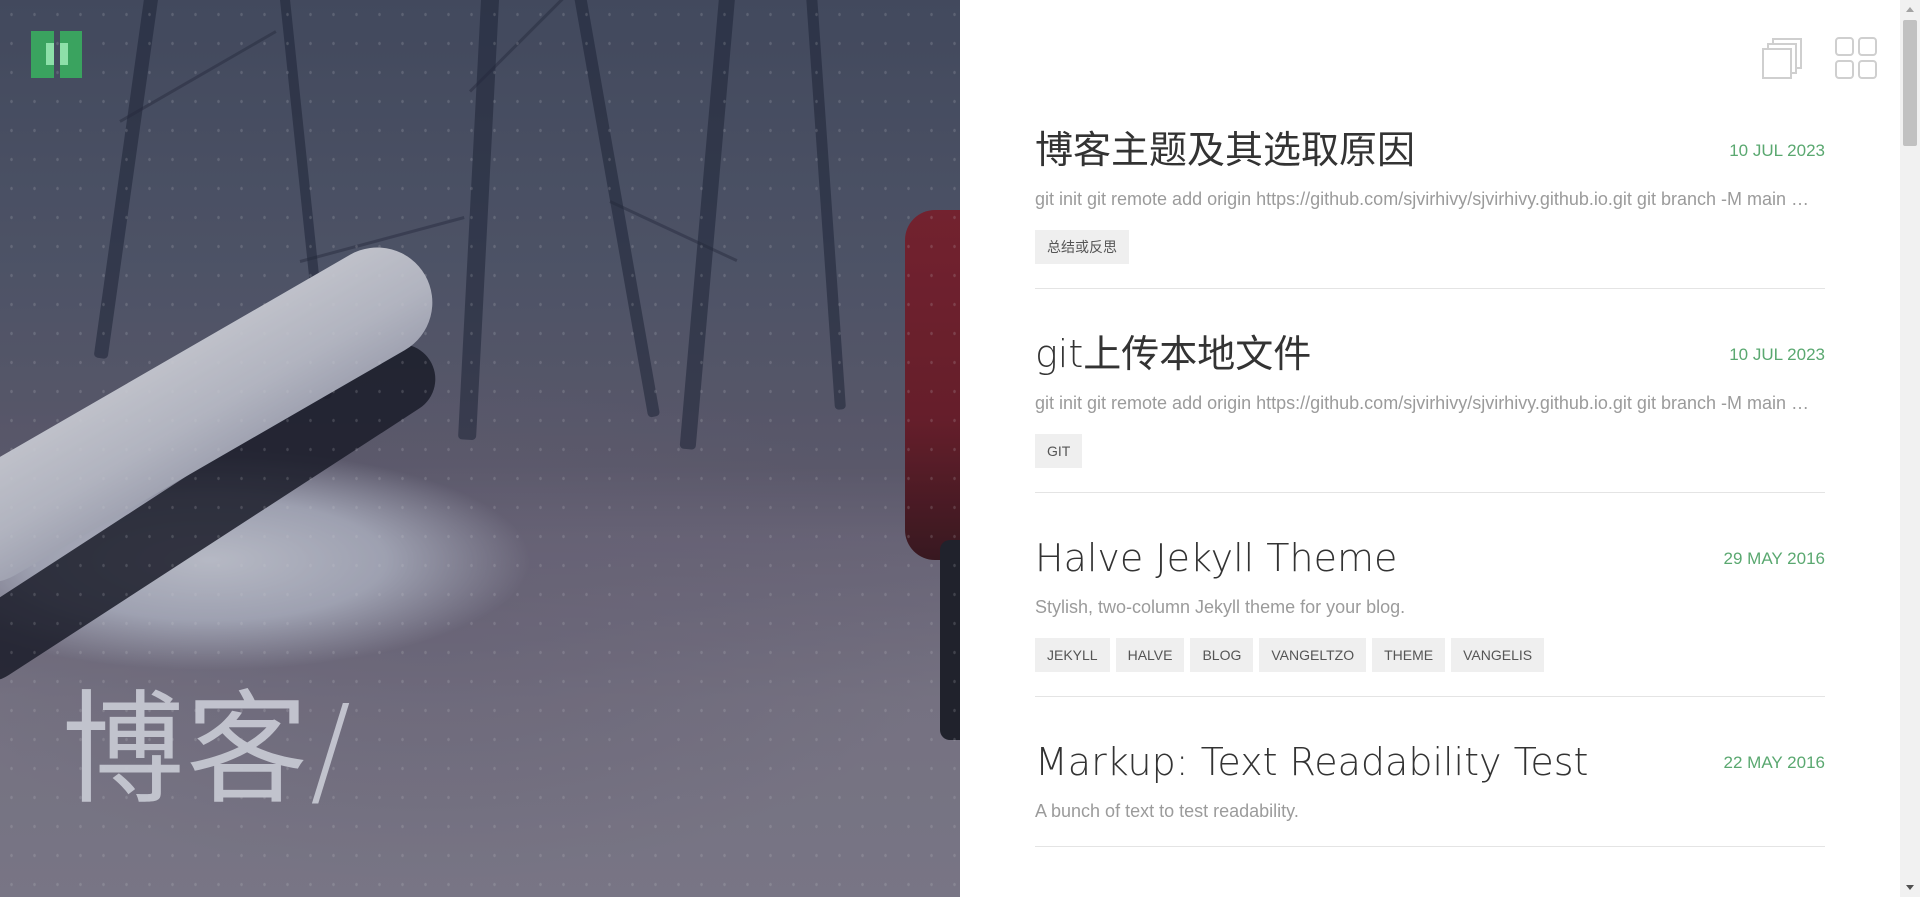  What do you see at coordinates (1311, 762) in the screenshot?
I see `post-title-link: Markup: Text Readability Test` at bounding box center [1311, 762].